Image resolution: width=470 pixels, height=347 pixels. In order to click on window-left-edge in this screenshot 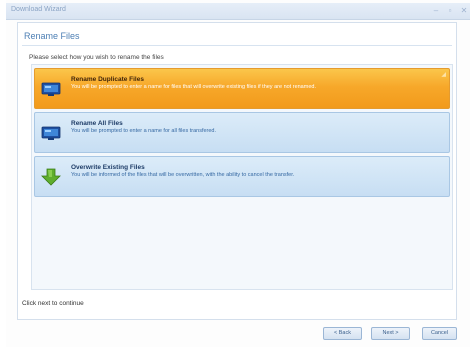, I will do `click(3, 173)`.